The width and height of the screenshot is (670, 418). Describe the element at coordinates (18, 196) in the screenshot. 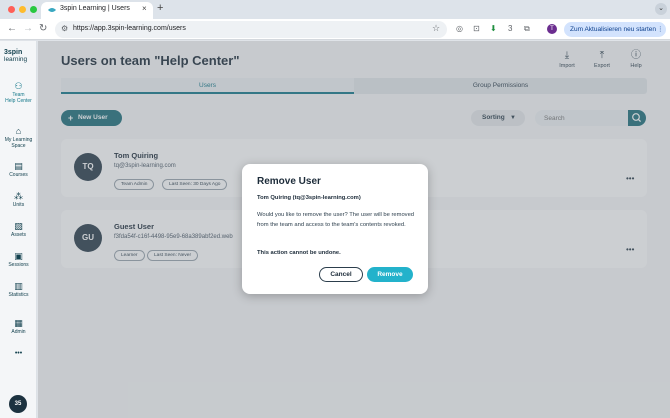

I see `units-icon: ⁂` at that location.